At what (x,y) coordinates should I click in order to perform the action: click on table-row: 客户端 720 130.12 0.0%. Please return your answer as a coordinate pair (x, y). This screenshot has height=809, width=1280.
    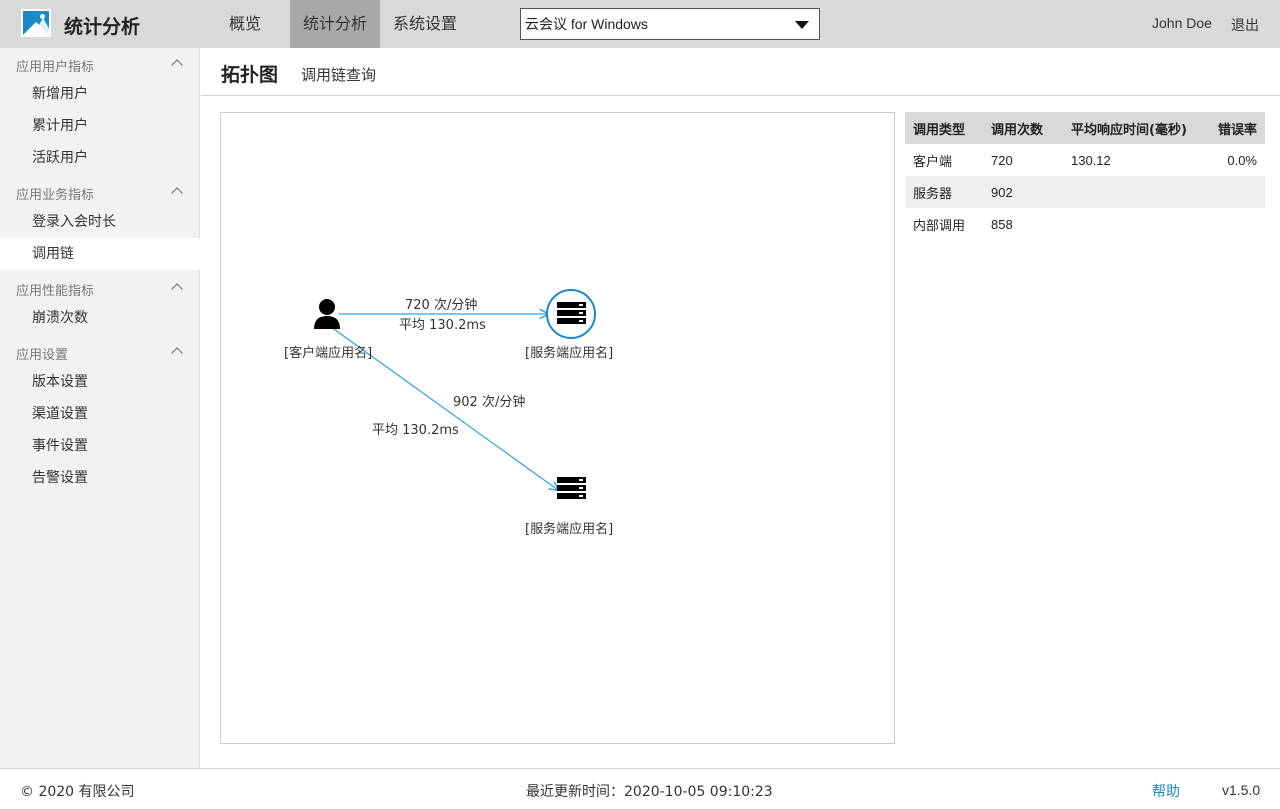
    Looking at the image, I should click on (1085, 160).